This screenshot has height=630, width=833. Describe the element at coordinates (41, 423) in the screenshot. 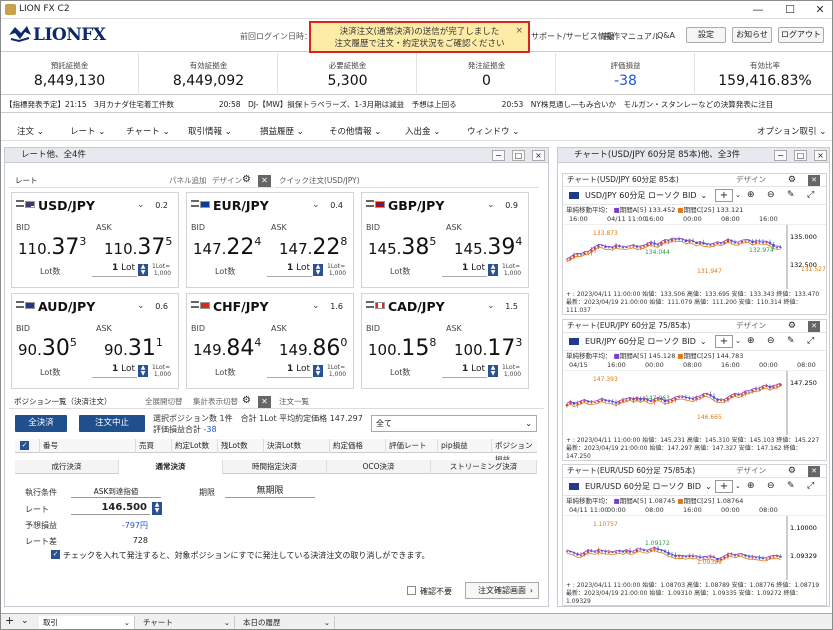

I see `close-all-button: 全決済` at that location.